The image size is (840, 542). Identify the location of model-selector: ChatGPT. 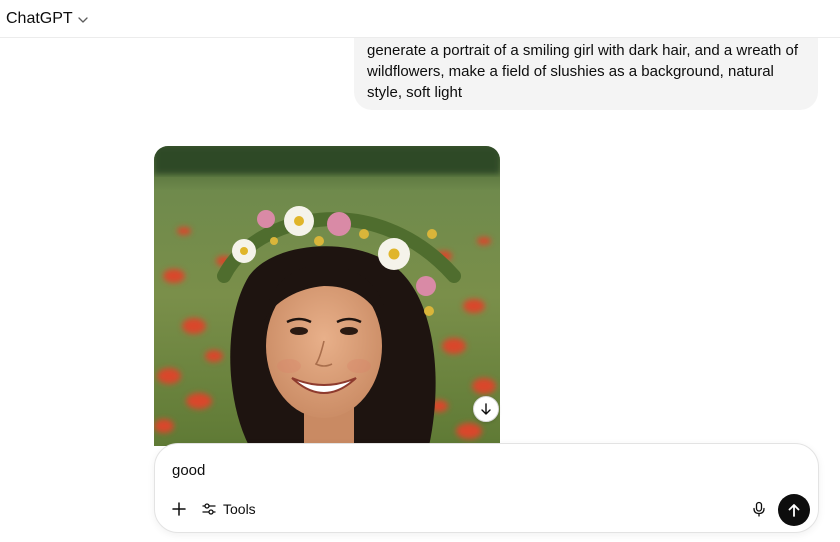
(47, 19).